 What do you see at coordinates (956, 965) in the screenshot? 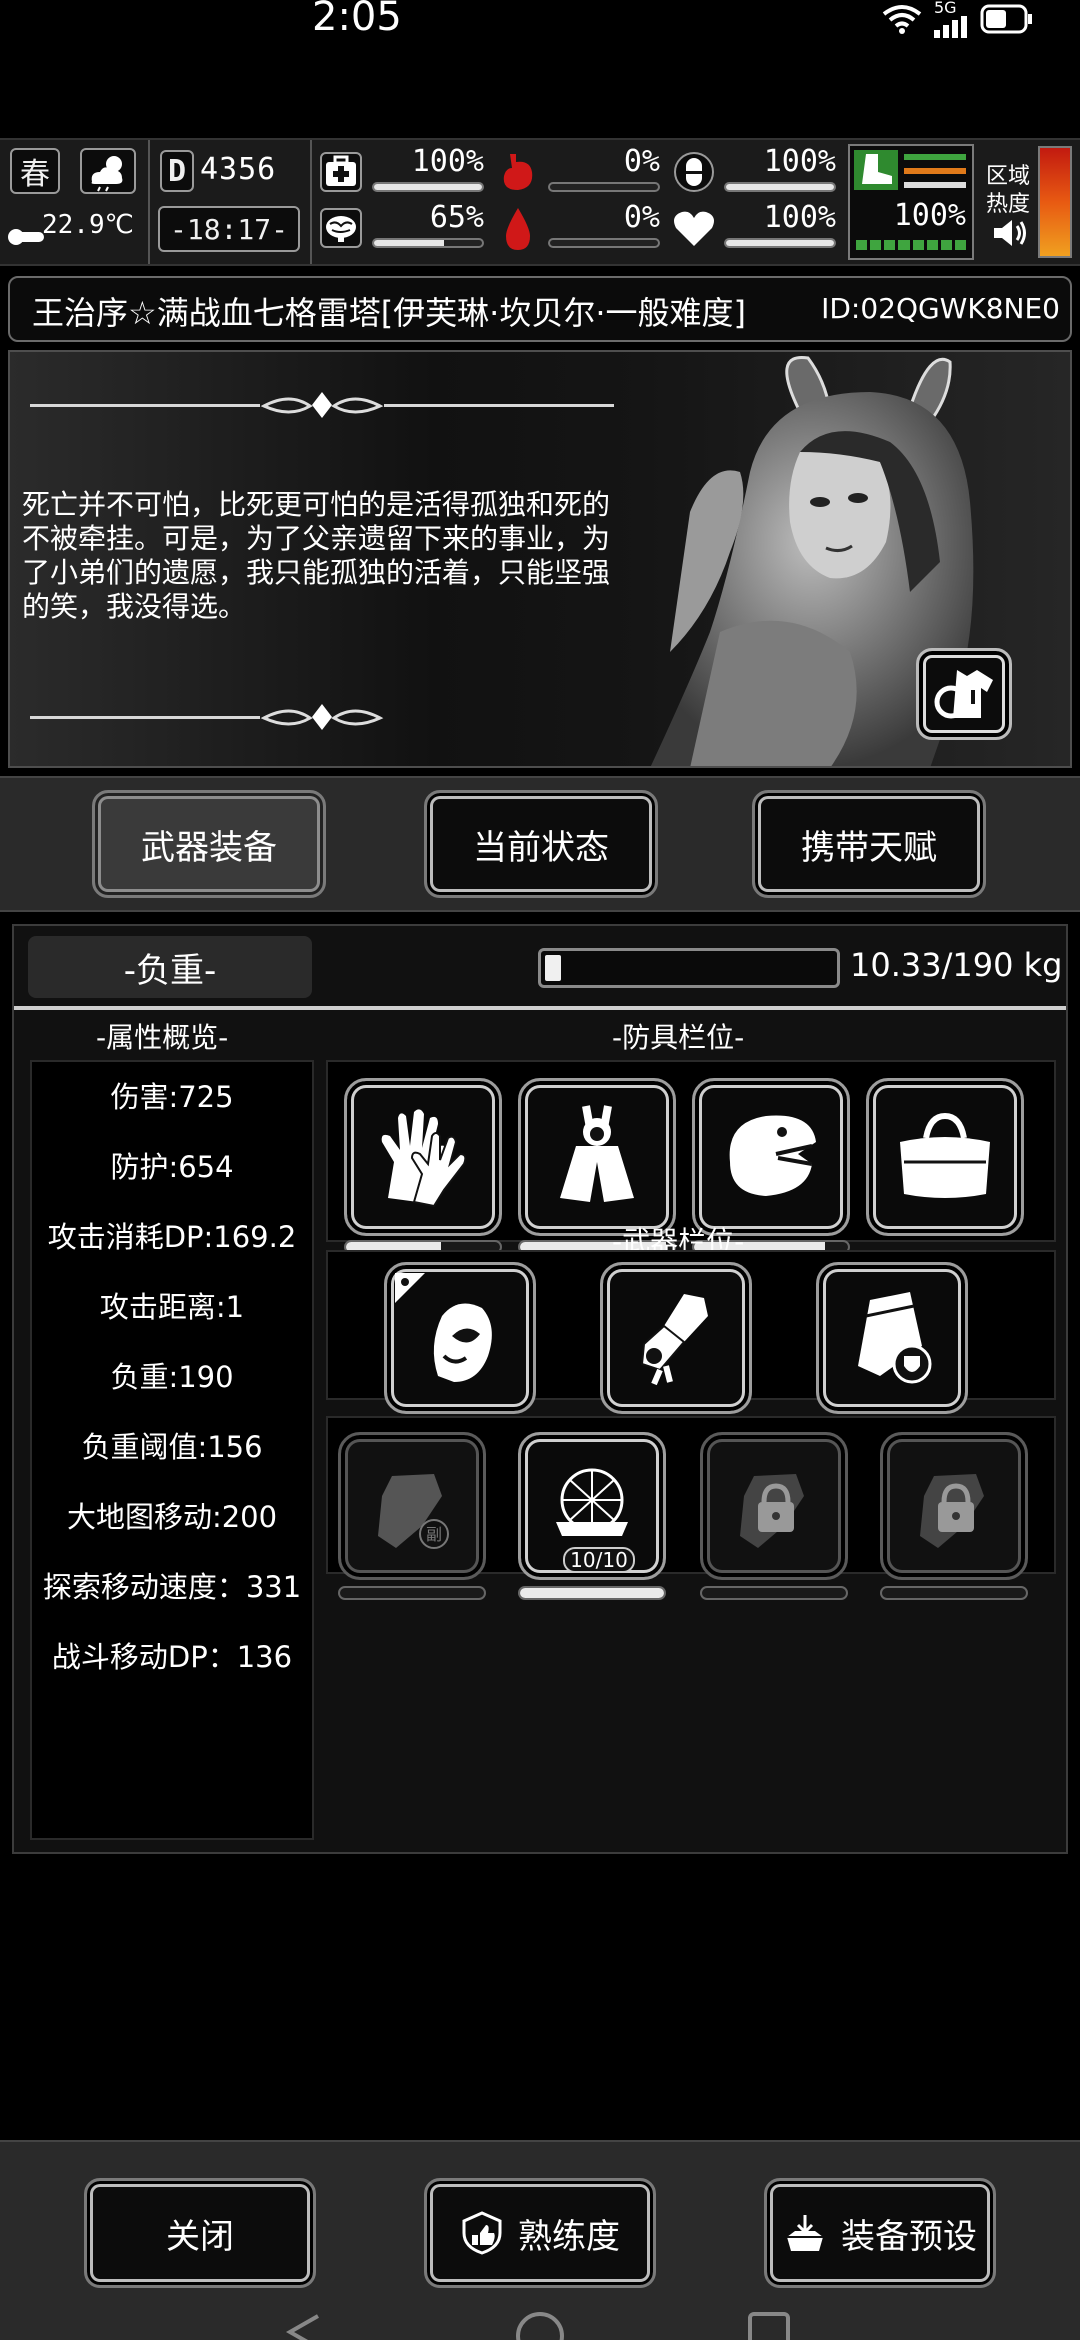
I see `load-value: 10.33/190 kg` at bounding box center [956, 965].